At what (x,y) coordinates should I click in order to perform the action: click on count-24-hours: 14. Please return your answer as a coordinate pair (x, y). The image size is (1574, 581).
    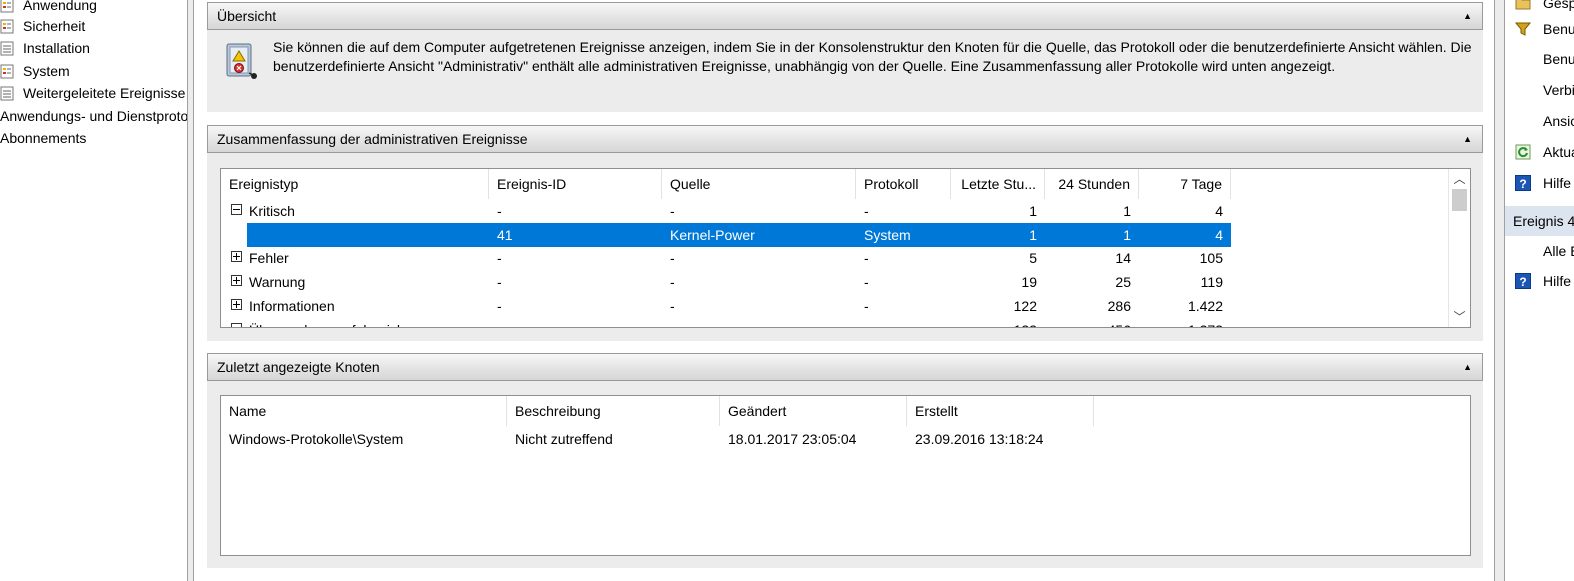
    Looking at the image, I should click on (1123, 258).